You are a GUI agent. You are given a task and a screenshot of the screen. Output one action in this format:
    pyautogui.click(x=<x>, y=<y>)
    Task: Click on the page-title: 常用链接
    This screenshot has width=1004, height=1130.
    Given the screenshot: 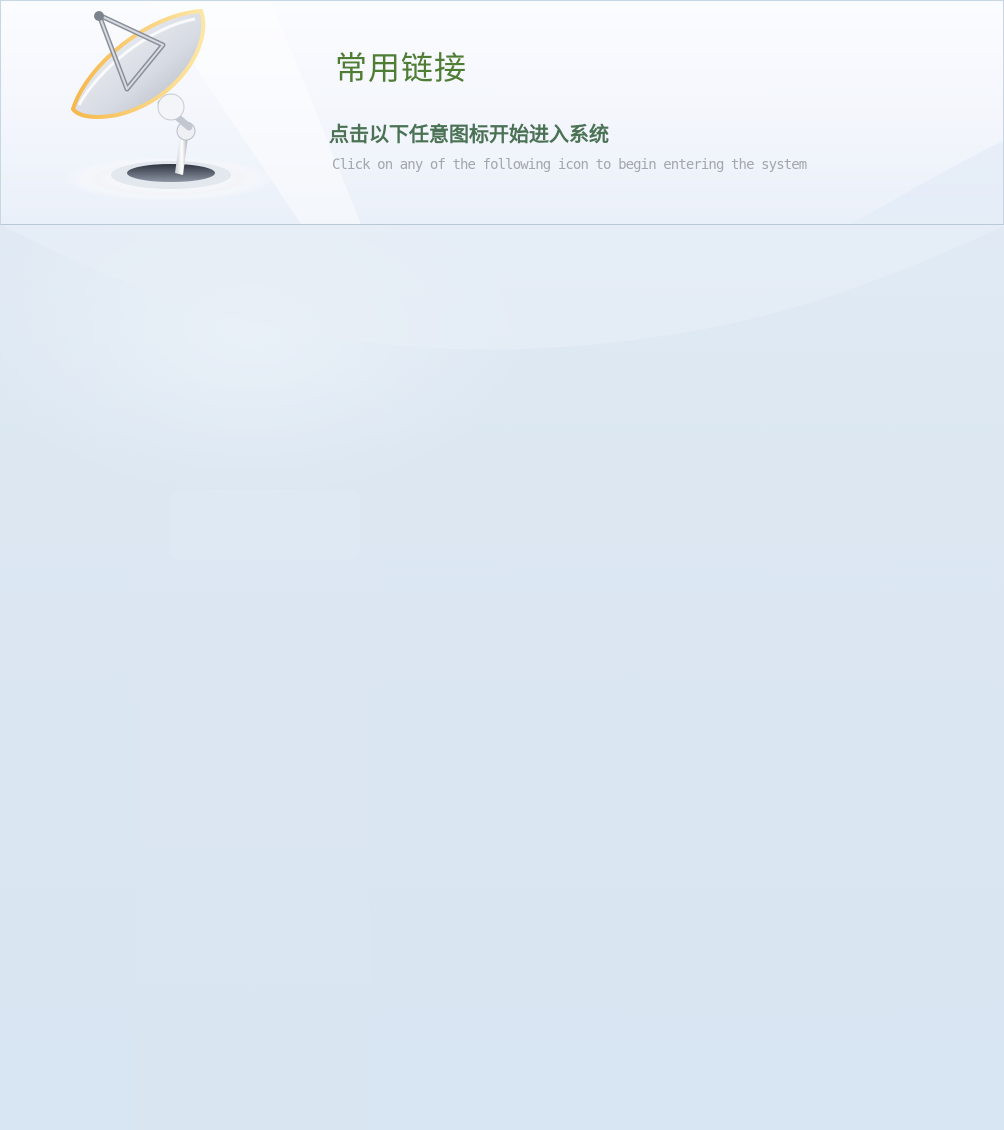 What is the action you would take?
    pyautogui.click(x=401, y=68)
    